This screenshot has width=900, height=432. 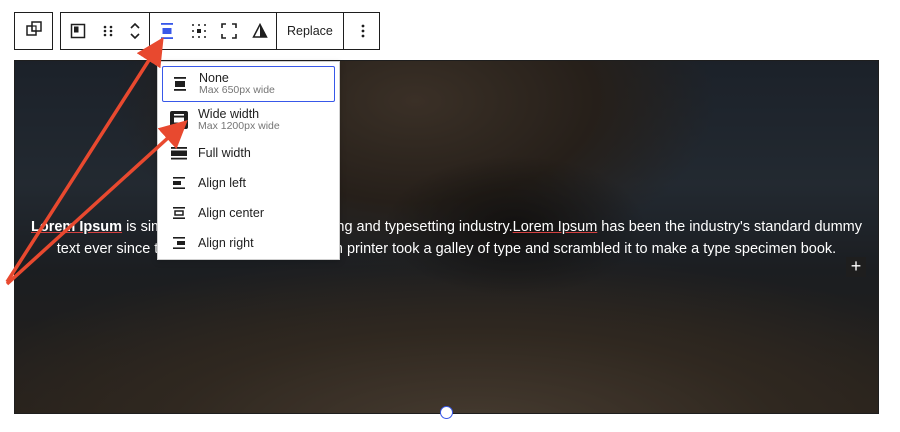 I want to click on block-transform-button, so click(x=33, y=31).